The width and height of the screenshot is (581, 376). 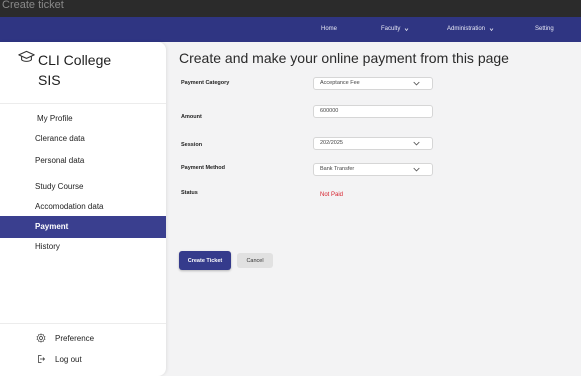 I want to click on nav-faculty-label: Faculty, so click(x=391, y=29).